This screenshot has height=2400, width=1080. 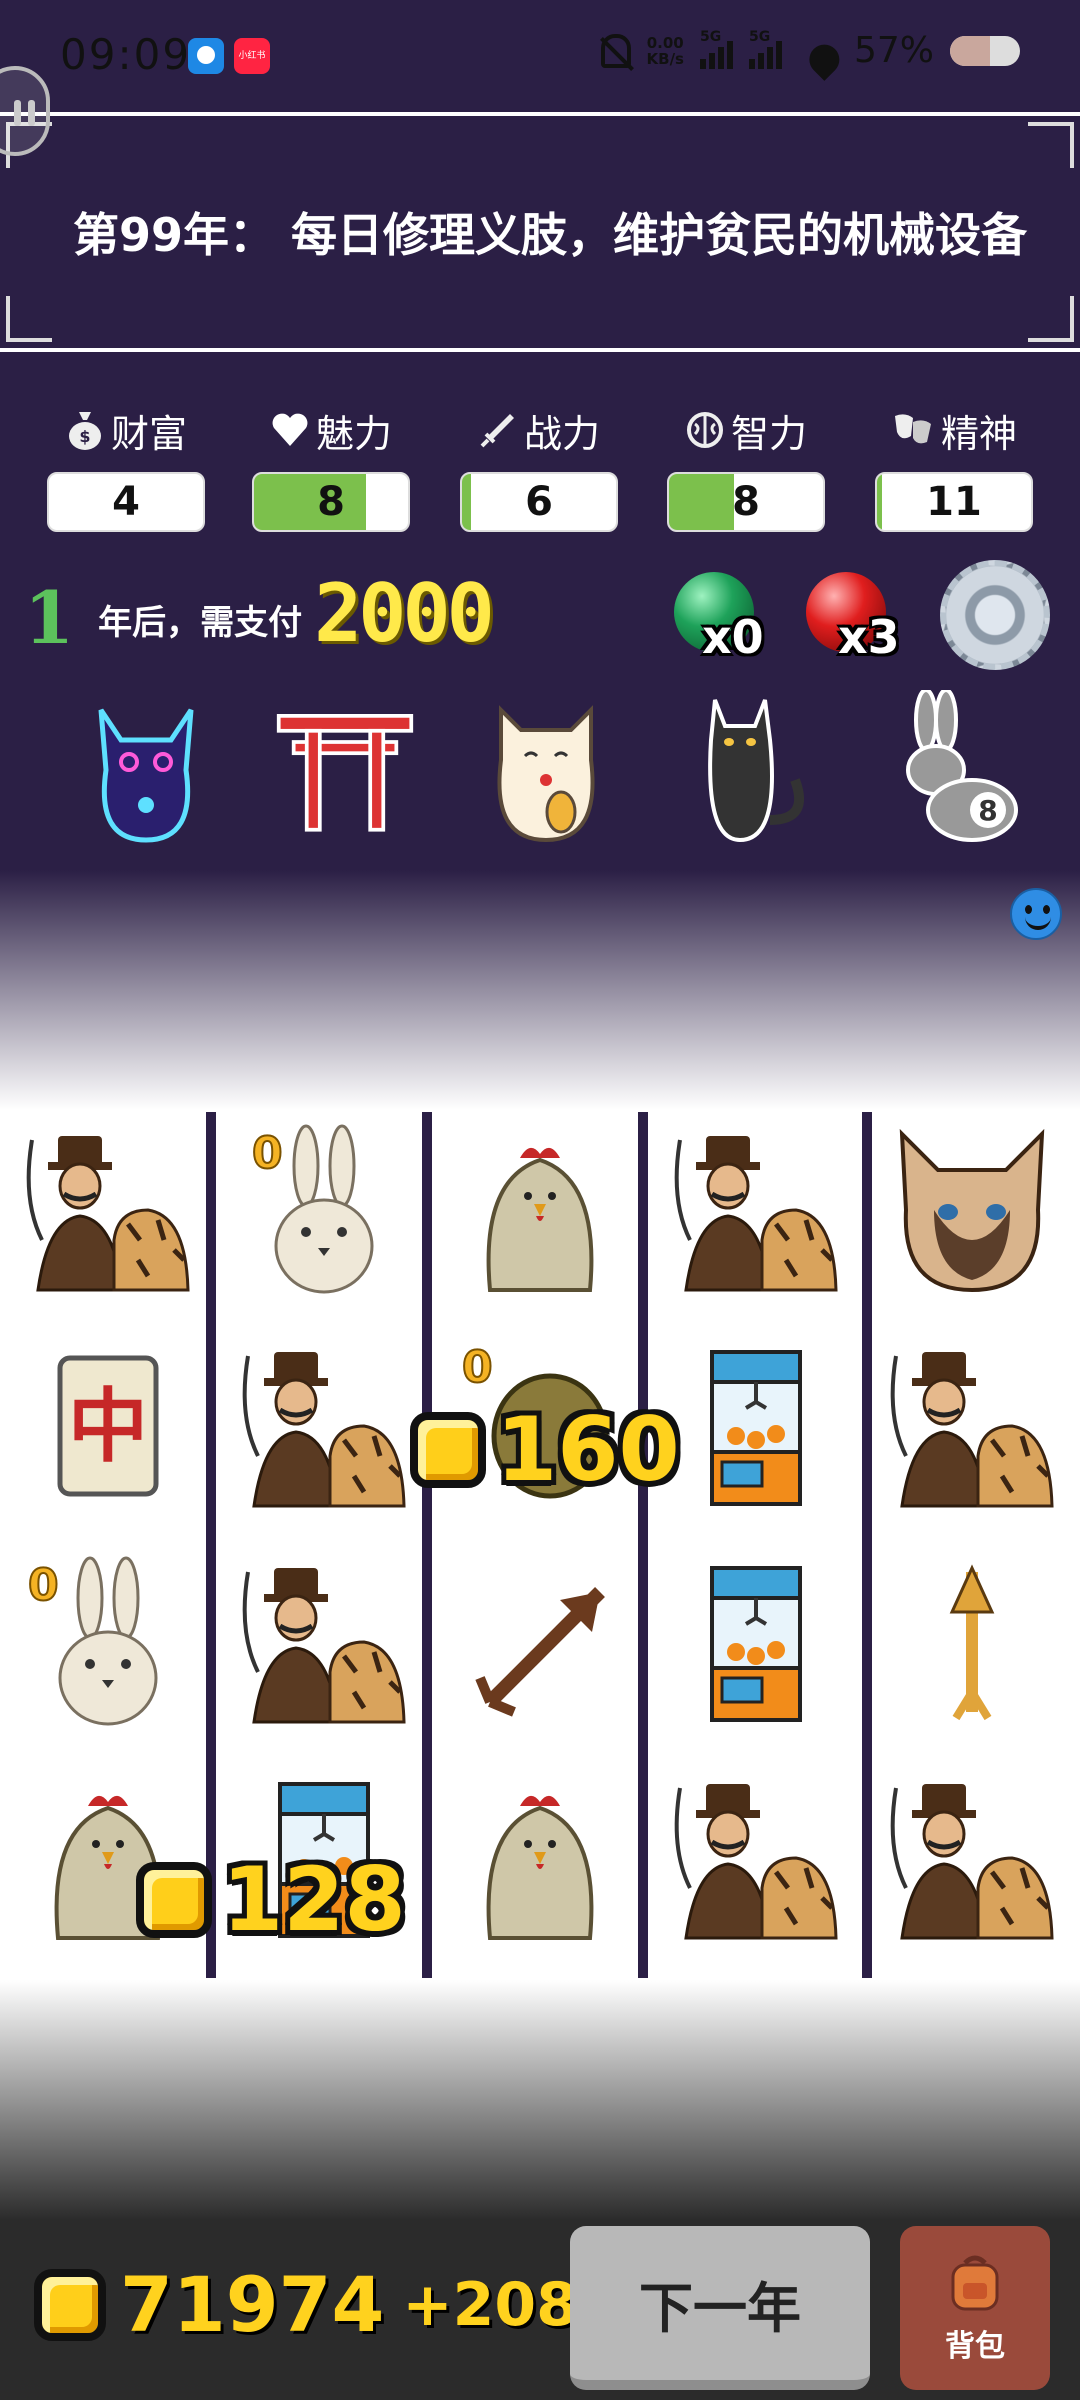 What do you see at coordinates (126, 470) in the screenshot?
I see `stat-wealth: $ 财富 4` at bounding box center [126, 470].